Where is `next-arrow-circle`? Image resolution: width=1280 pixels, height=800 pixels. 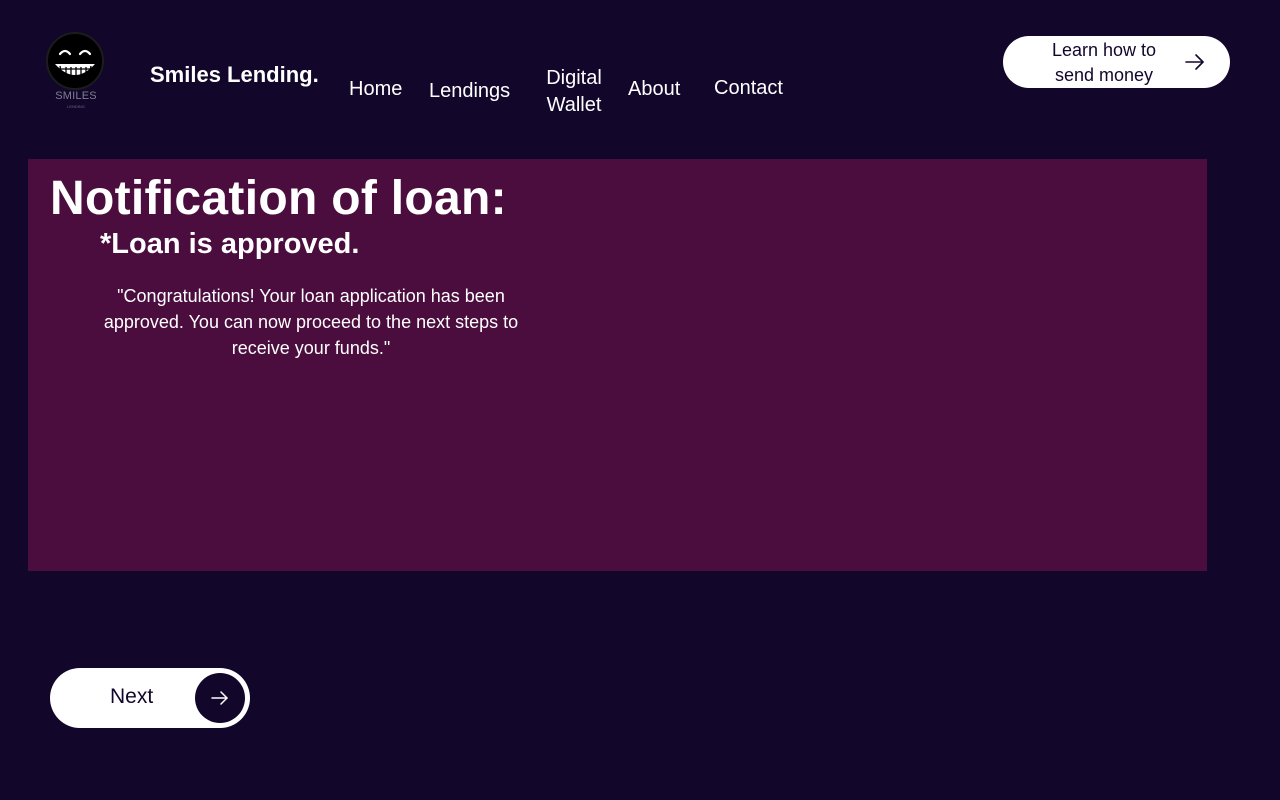 next-arrow-circle is located at coordinates (220, 698).